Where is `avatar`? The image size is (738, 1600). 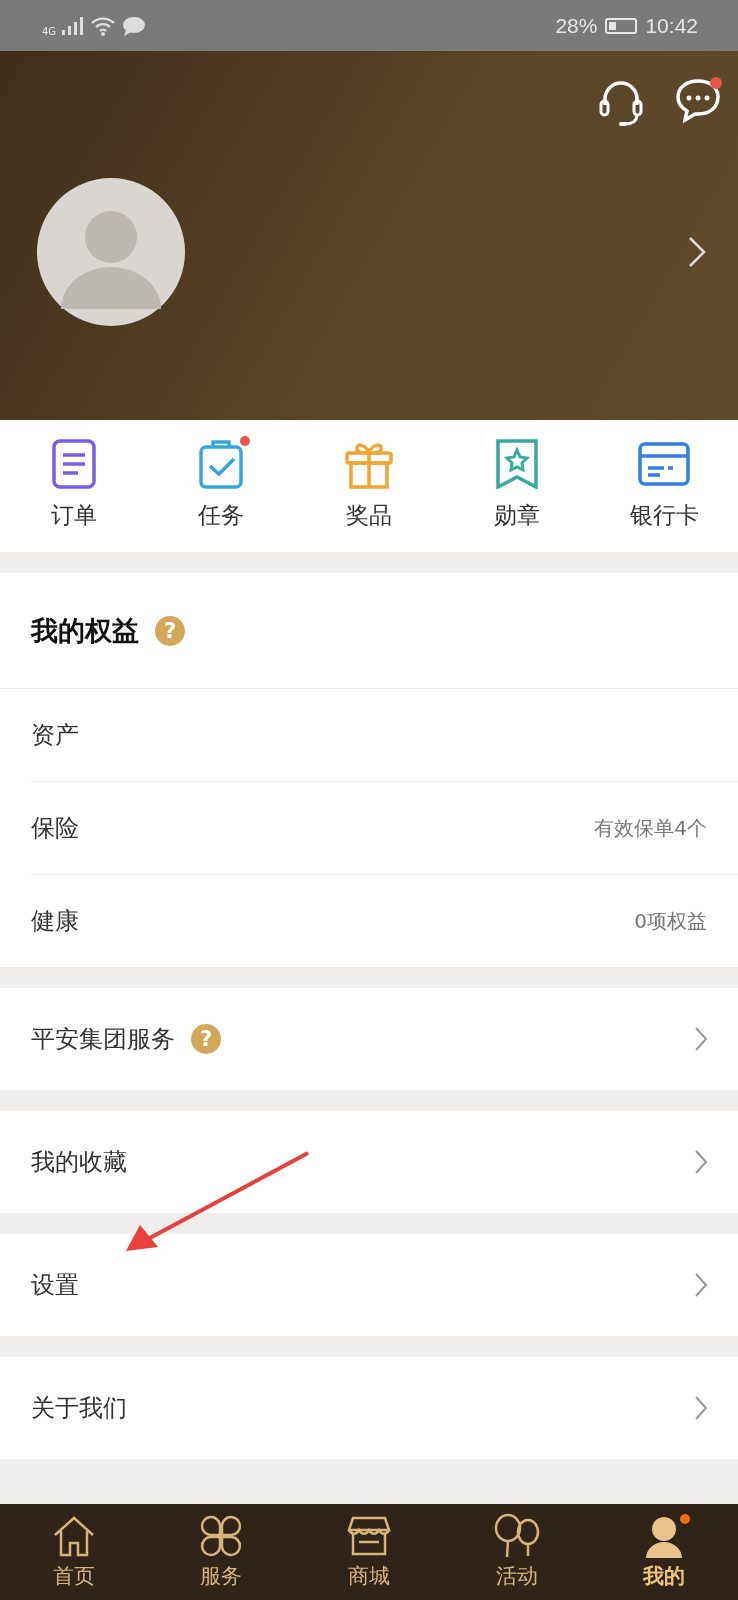 avatar is located at coordinates (111, 252).